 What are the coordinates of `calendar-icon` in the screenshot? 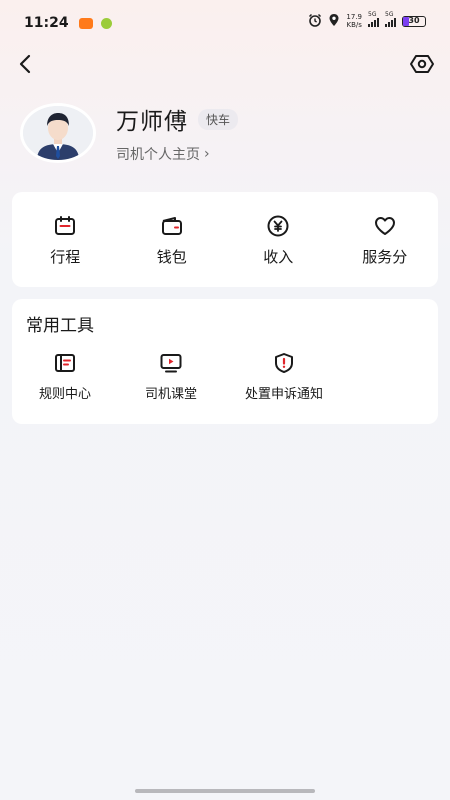 It's located at (65, 225).